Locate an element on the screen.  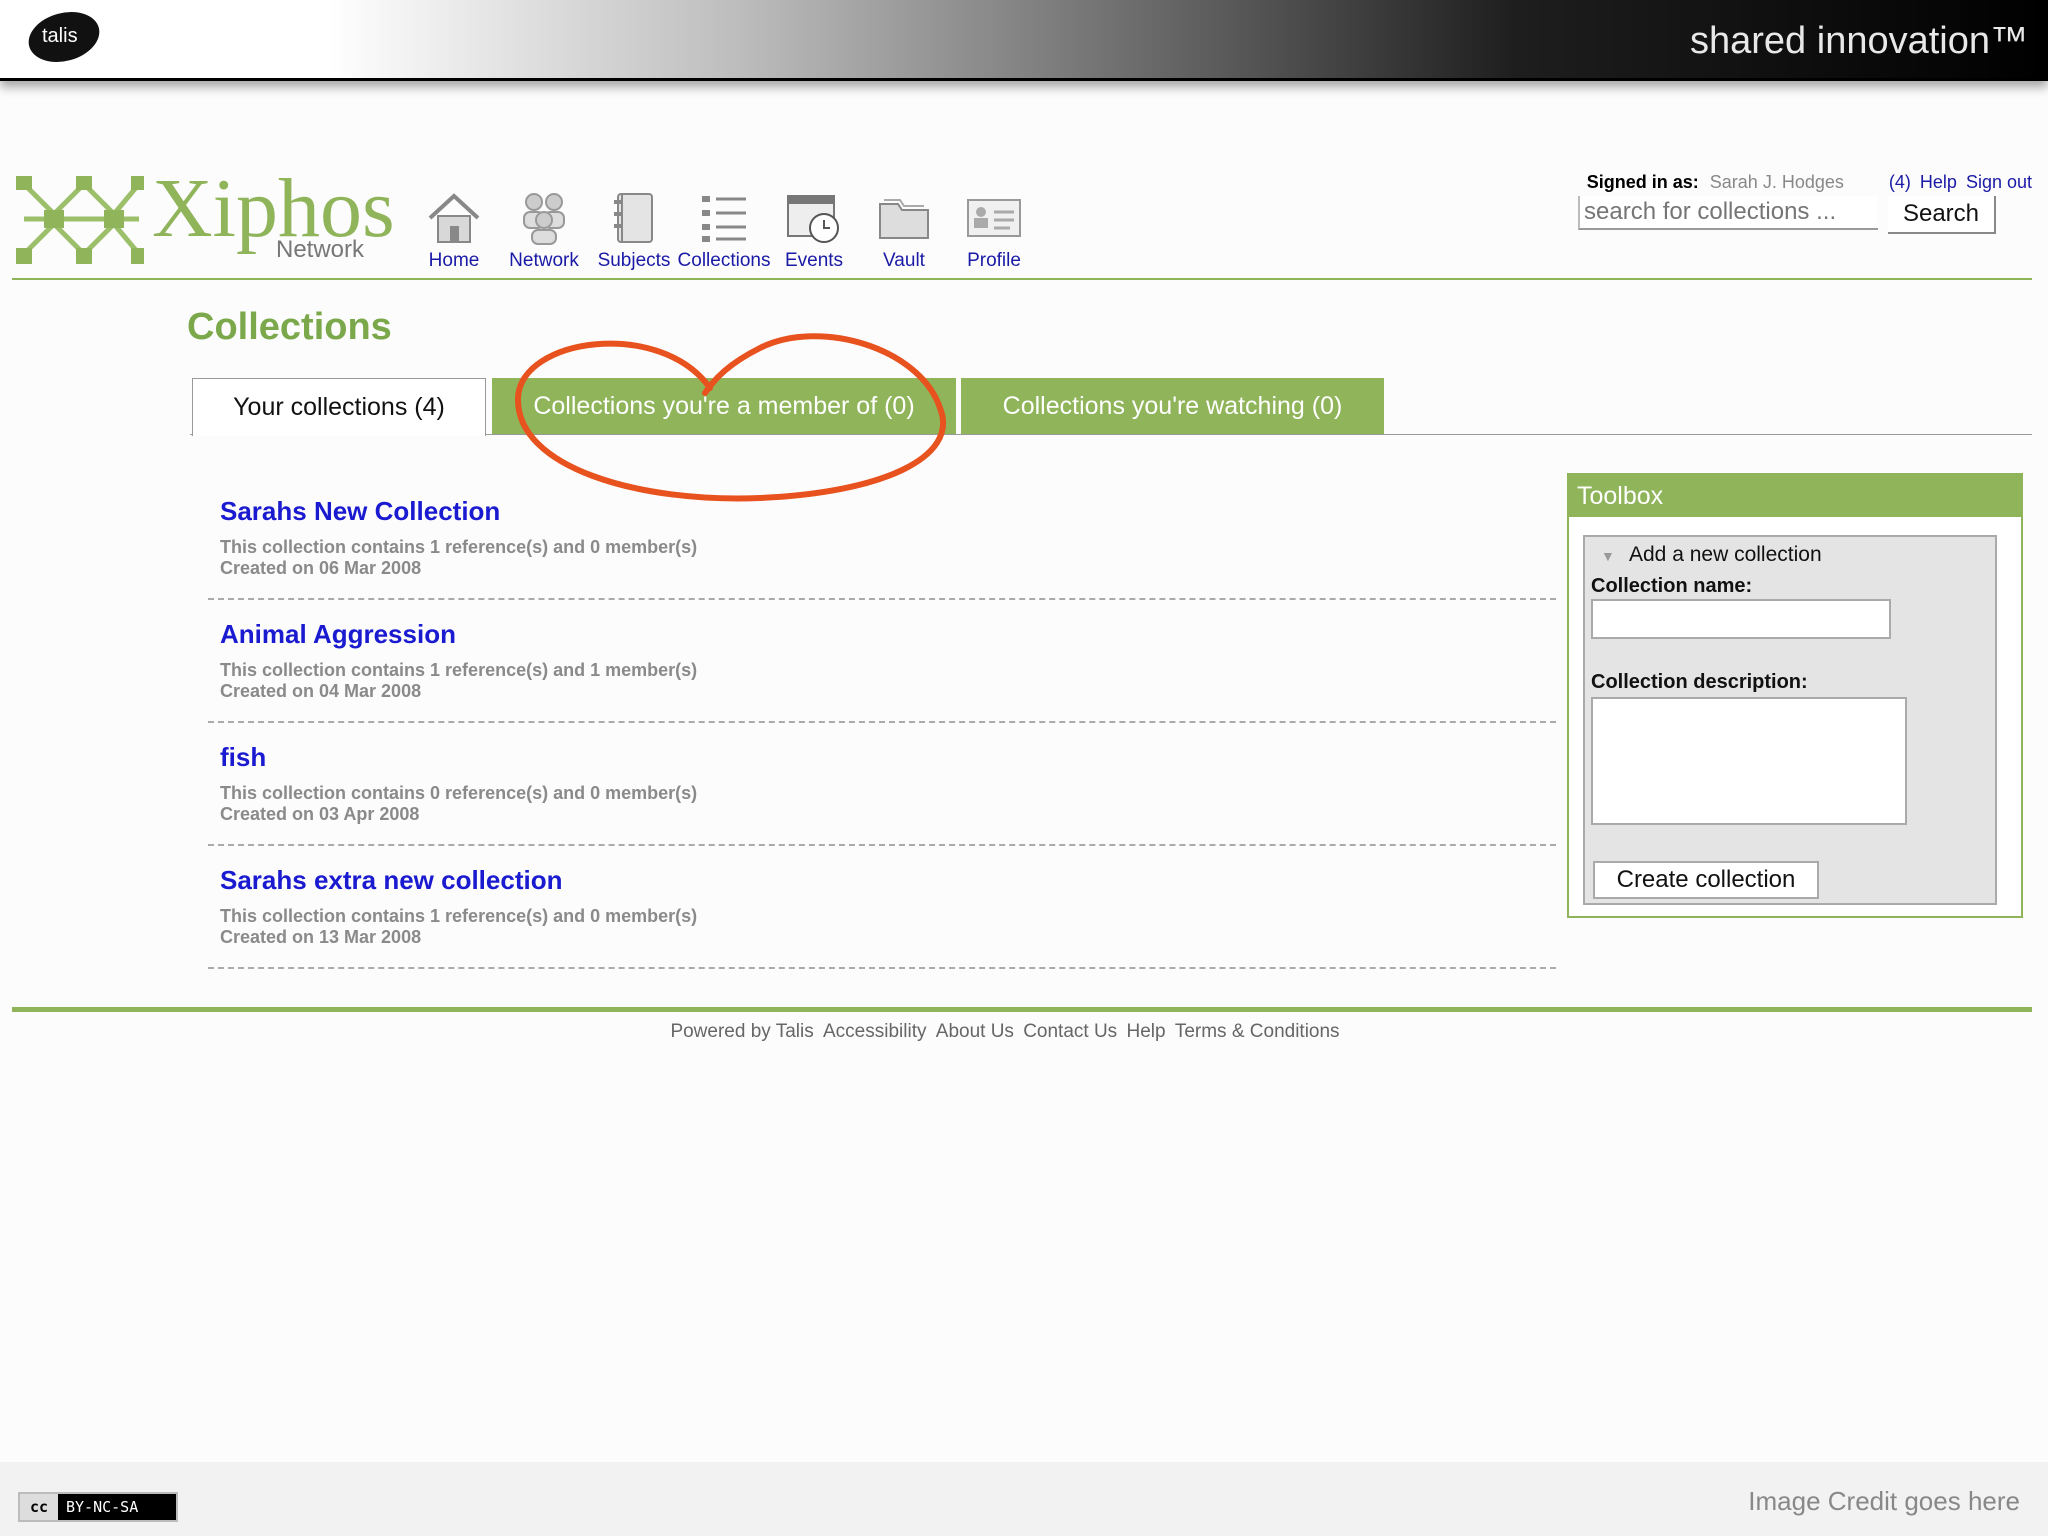
nav-label: Home is located at coordinates (454, 260).